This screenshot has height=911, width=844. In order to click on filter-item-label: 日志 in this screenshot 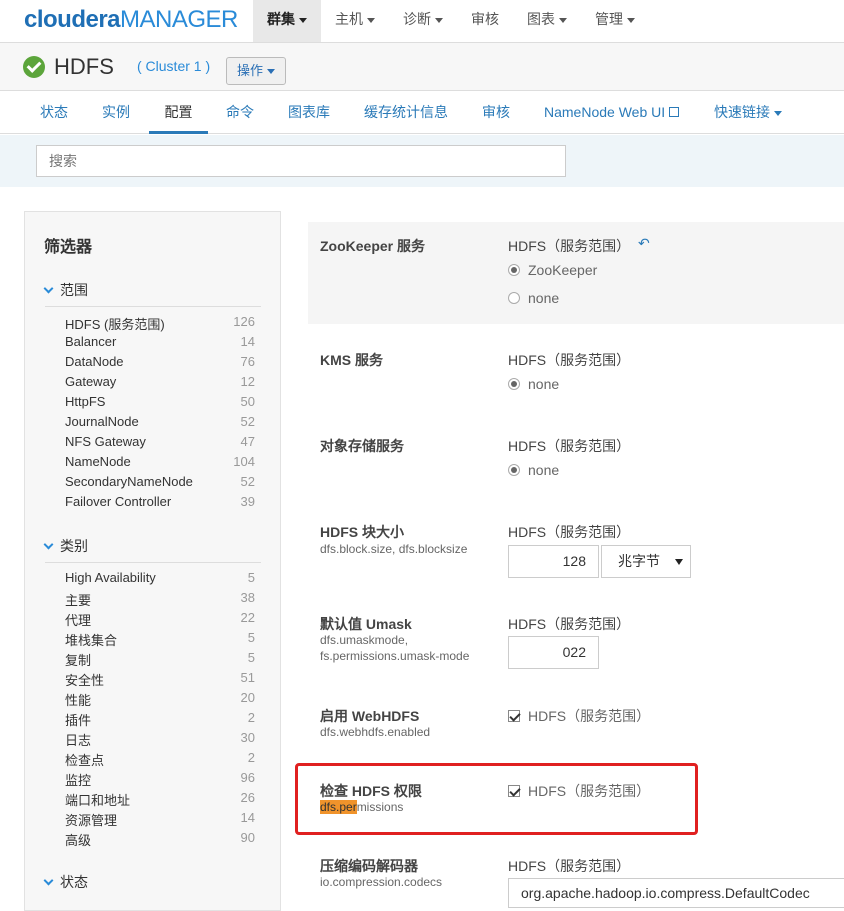, I will do `click(78, 740)`.